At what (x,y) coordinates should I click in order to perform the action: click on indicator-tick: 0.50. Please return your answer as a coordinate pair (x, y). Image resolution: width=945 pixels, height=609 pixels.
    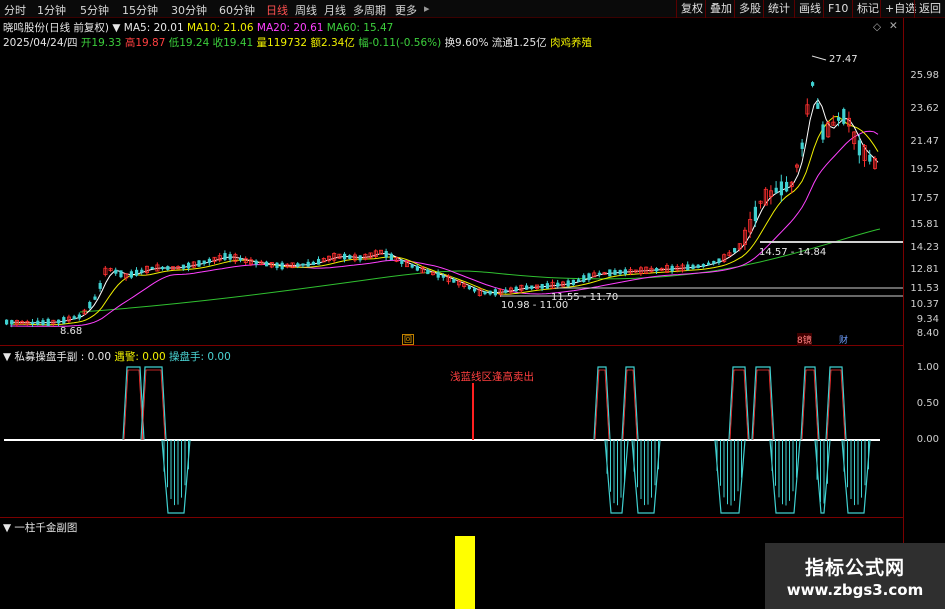
    Looking at the image, I should click on (927, 403).